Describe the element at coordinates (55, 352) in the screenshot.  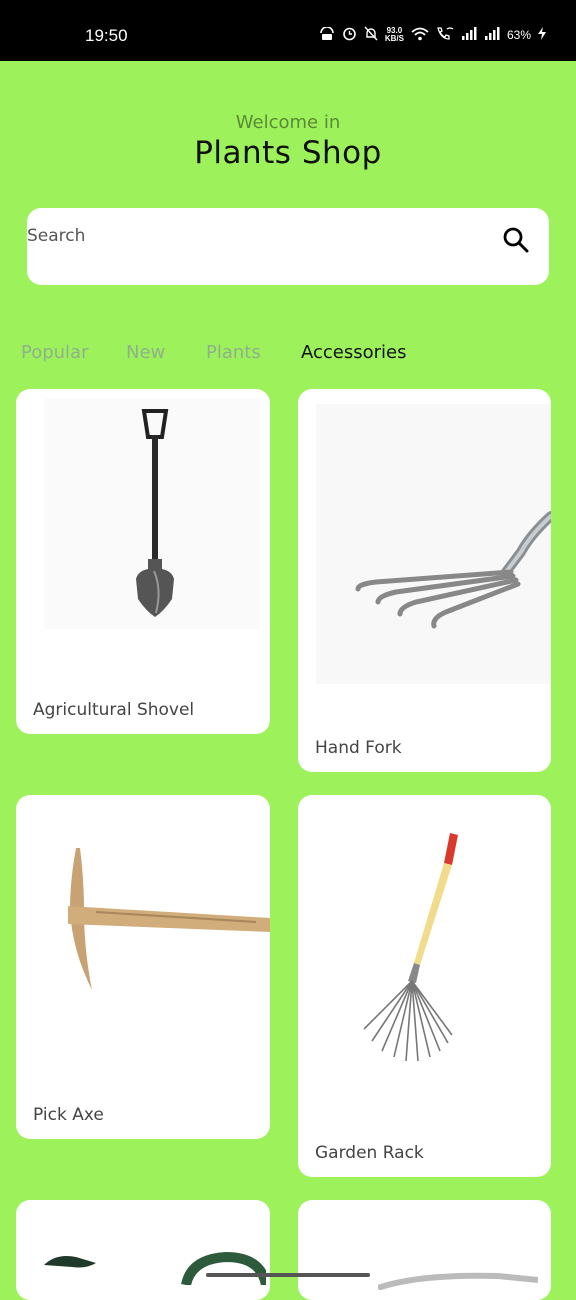
I see `tab-popular: Popular` at that location.